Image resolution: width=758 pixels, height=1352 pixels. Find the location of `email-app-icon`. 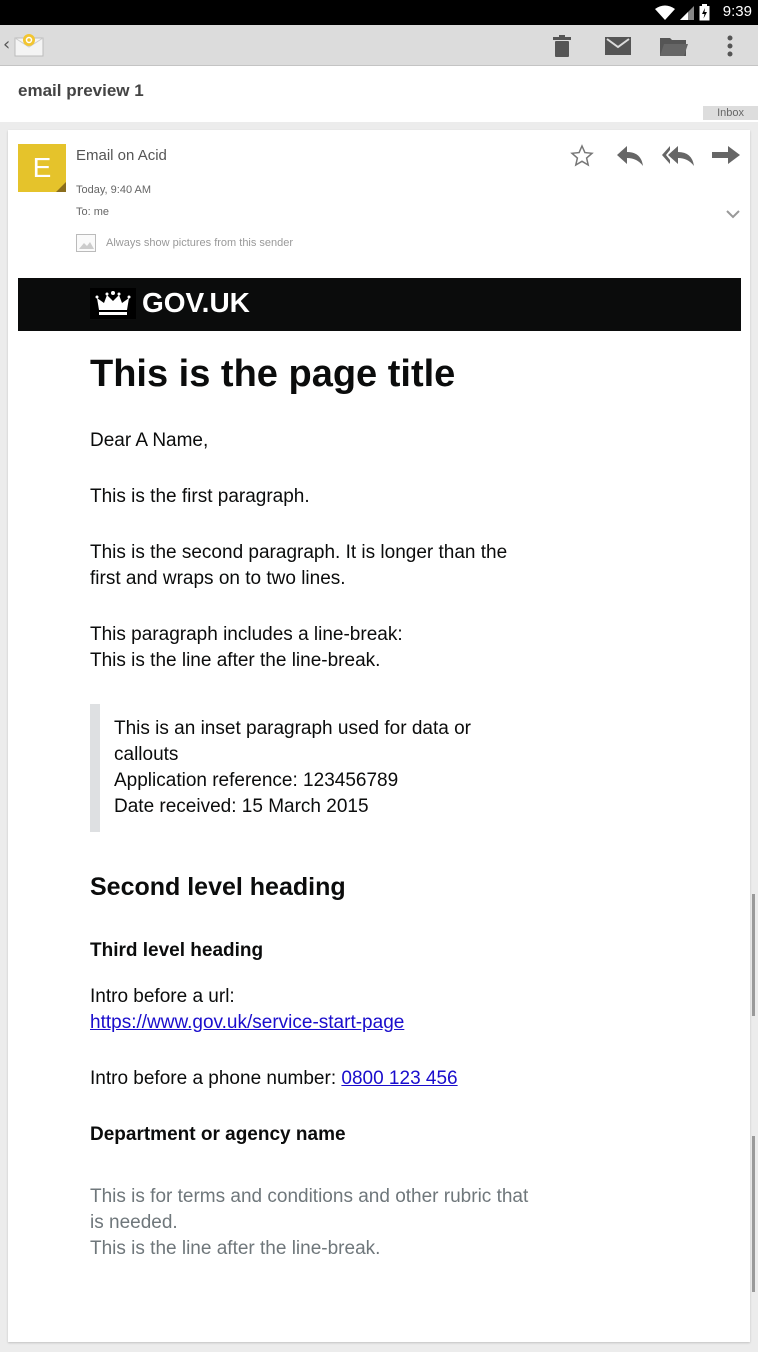

email-app-icon is located at coordinates (29, 45).